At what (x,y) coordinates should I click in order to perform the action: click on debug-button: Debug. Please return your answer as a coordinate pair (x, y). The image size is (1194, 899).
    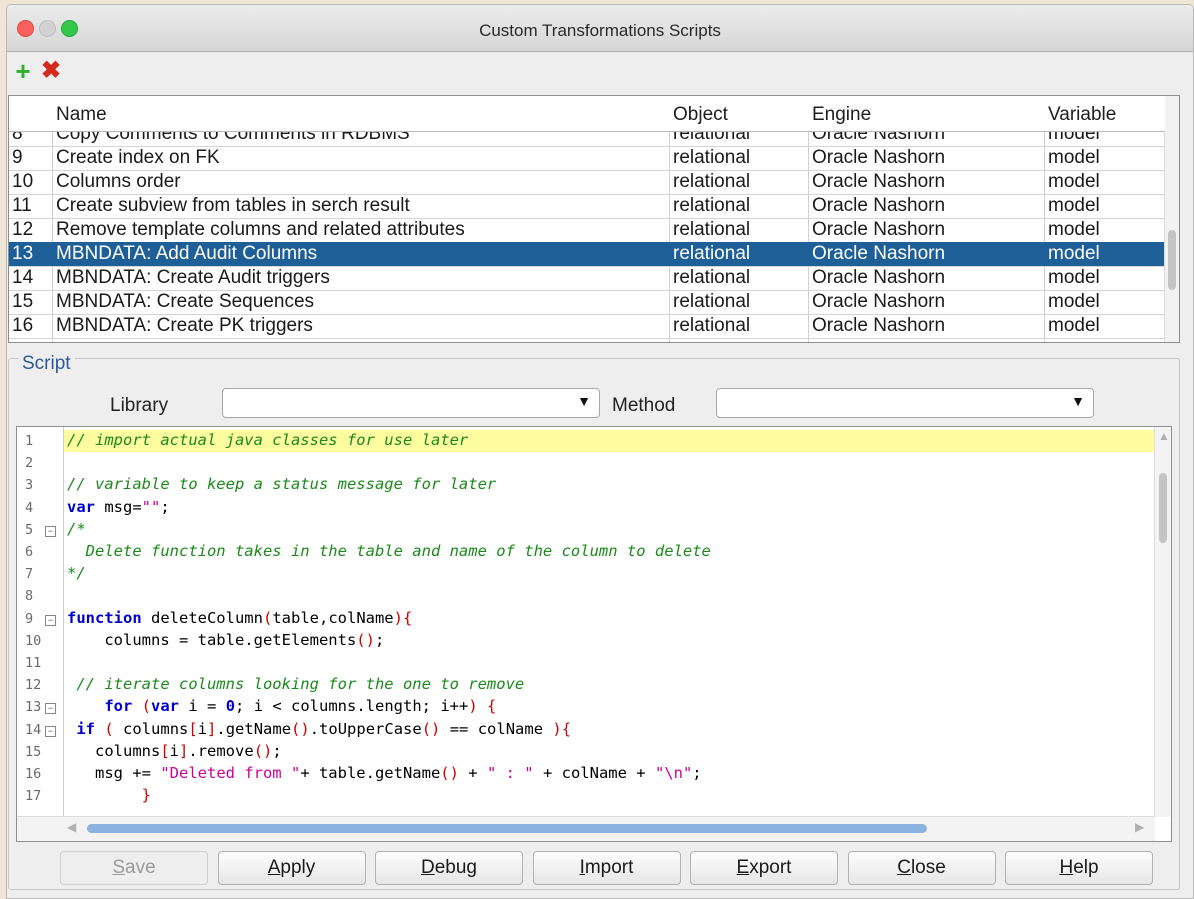
    Looking at the image, I should click on (449, 868).